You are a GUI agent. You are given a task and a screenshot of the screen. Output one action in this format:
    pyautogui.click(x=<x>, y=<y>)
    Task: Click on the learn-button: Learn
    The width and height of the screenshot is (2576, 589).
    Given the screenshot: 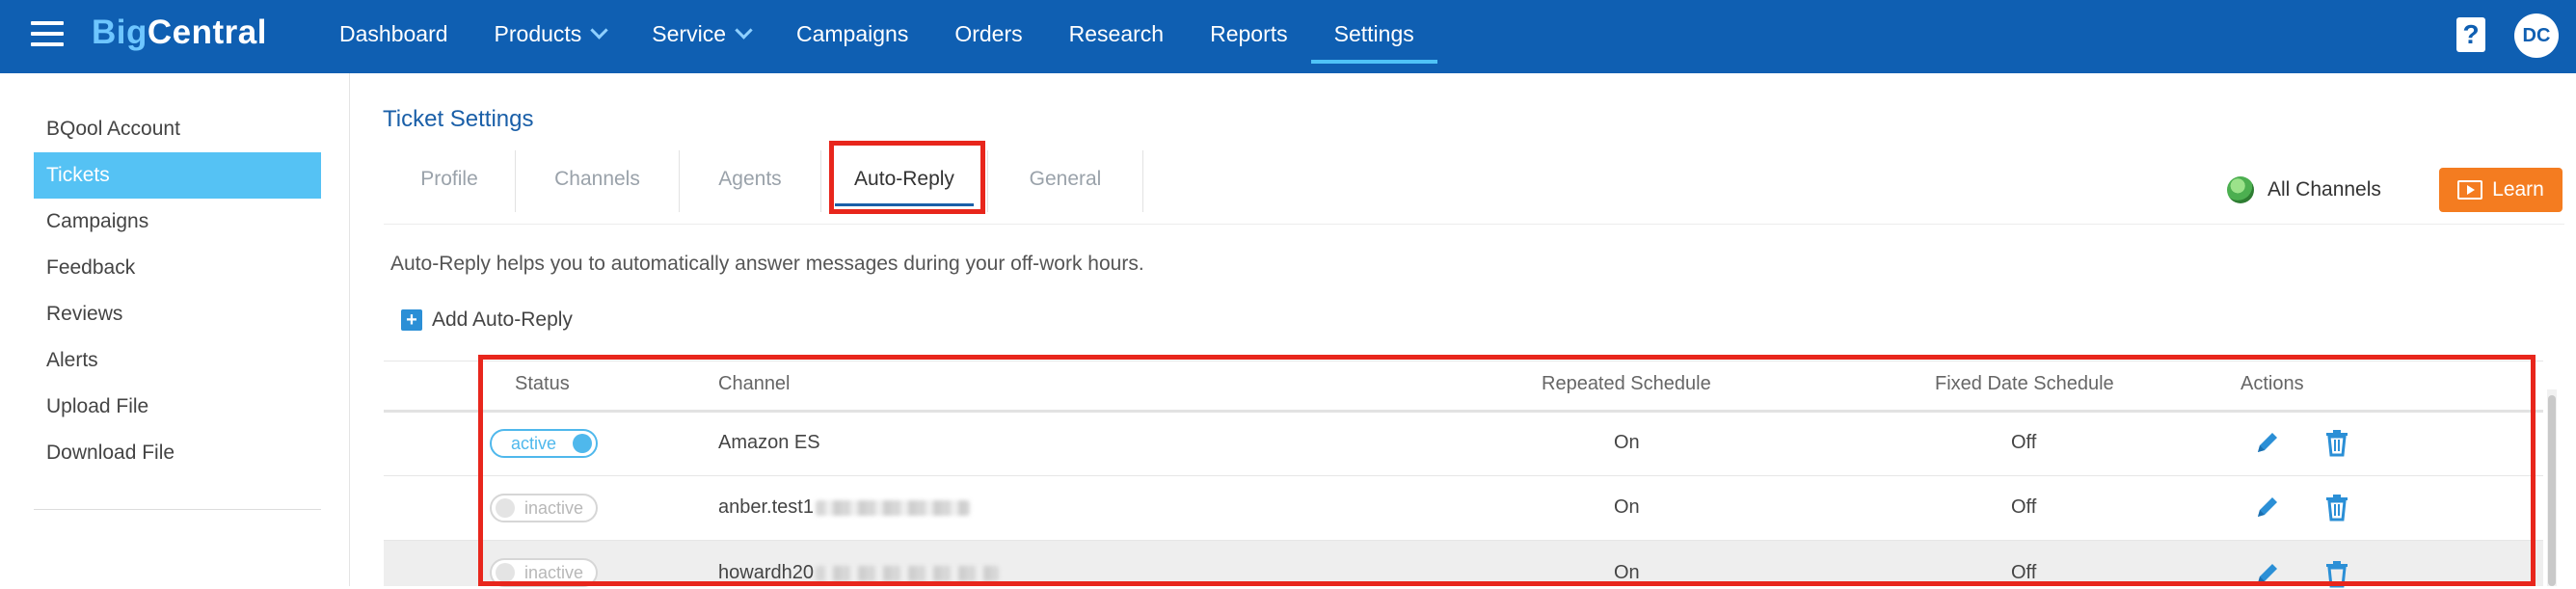 What is the action you would take?
    pyautogui.click(x=2501, y=190)
    